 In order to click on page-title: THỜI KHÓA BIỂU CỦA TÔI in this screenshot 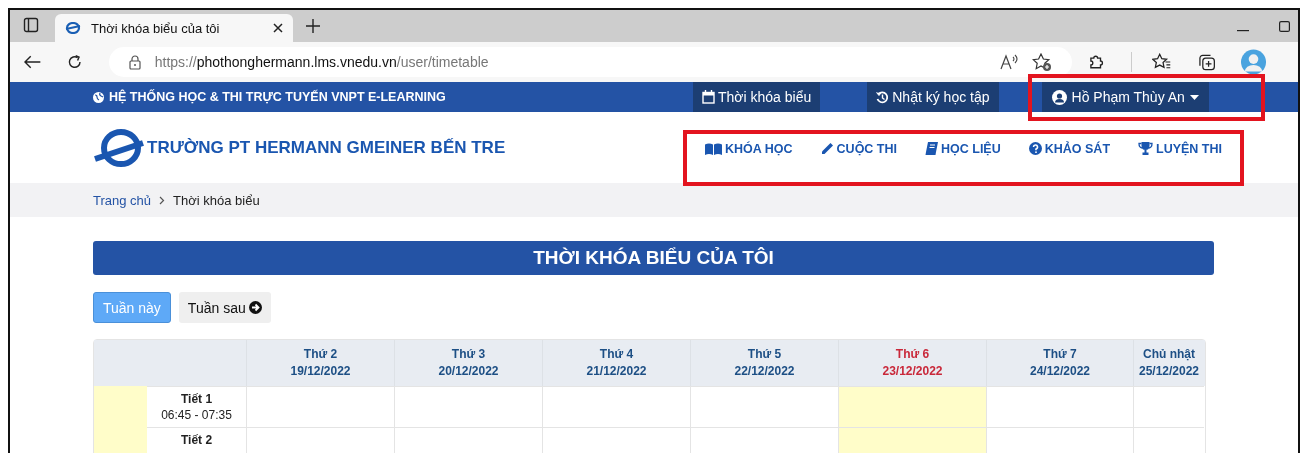, I will do `click(653, 258)`.